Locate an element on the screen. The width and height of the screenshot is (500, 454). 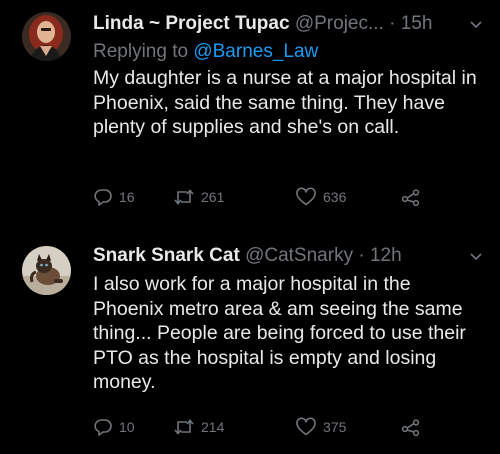
retweet-count: 214 is located at coordinates (213, 427).